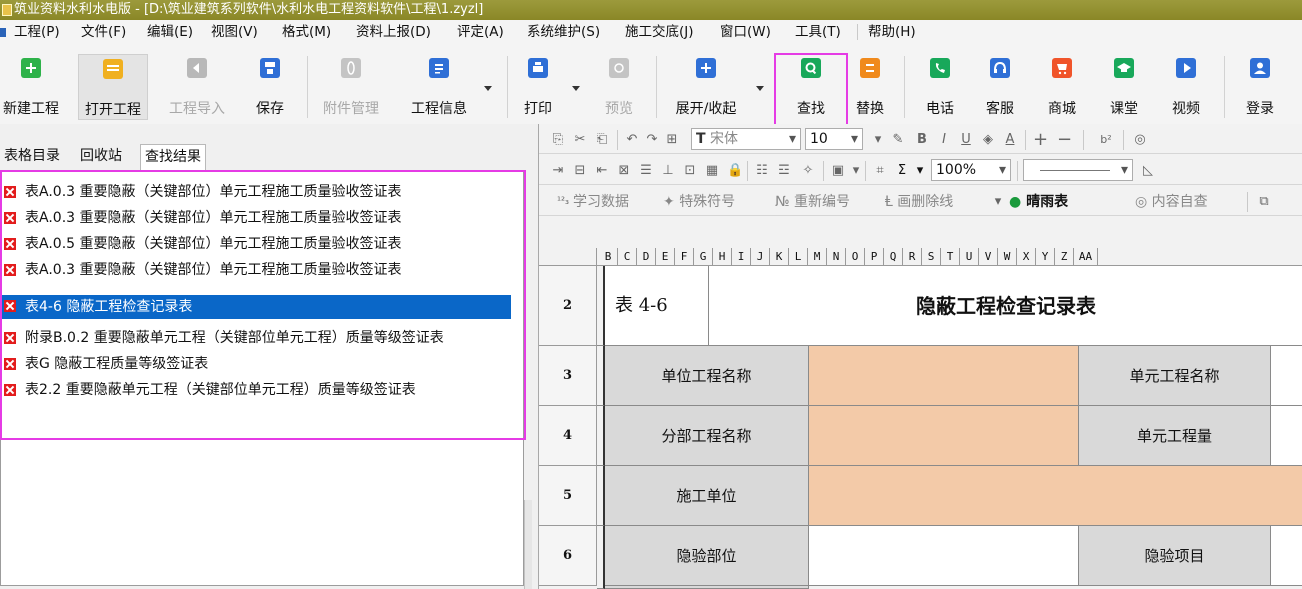  What do you see at coordinates (256, 307) in the screenshot?
I see `result-item-selected: 表4-6 隐蔽工程检查记录表` at bounding box center [256, 307].